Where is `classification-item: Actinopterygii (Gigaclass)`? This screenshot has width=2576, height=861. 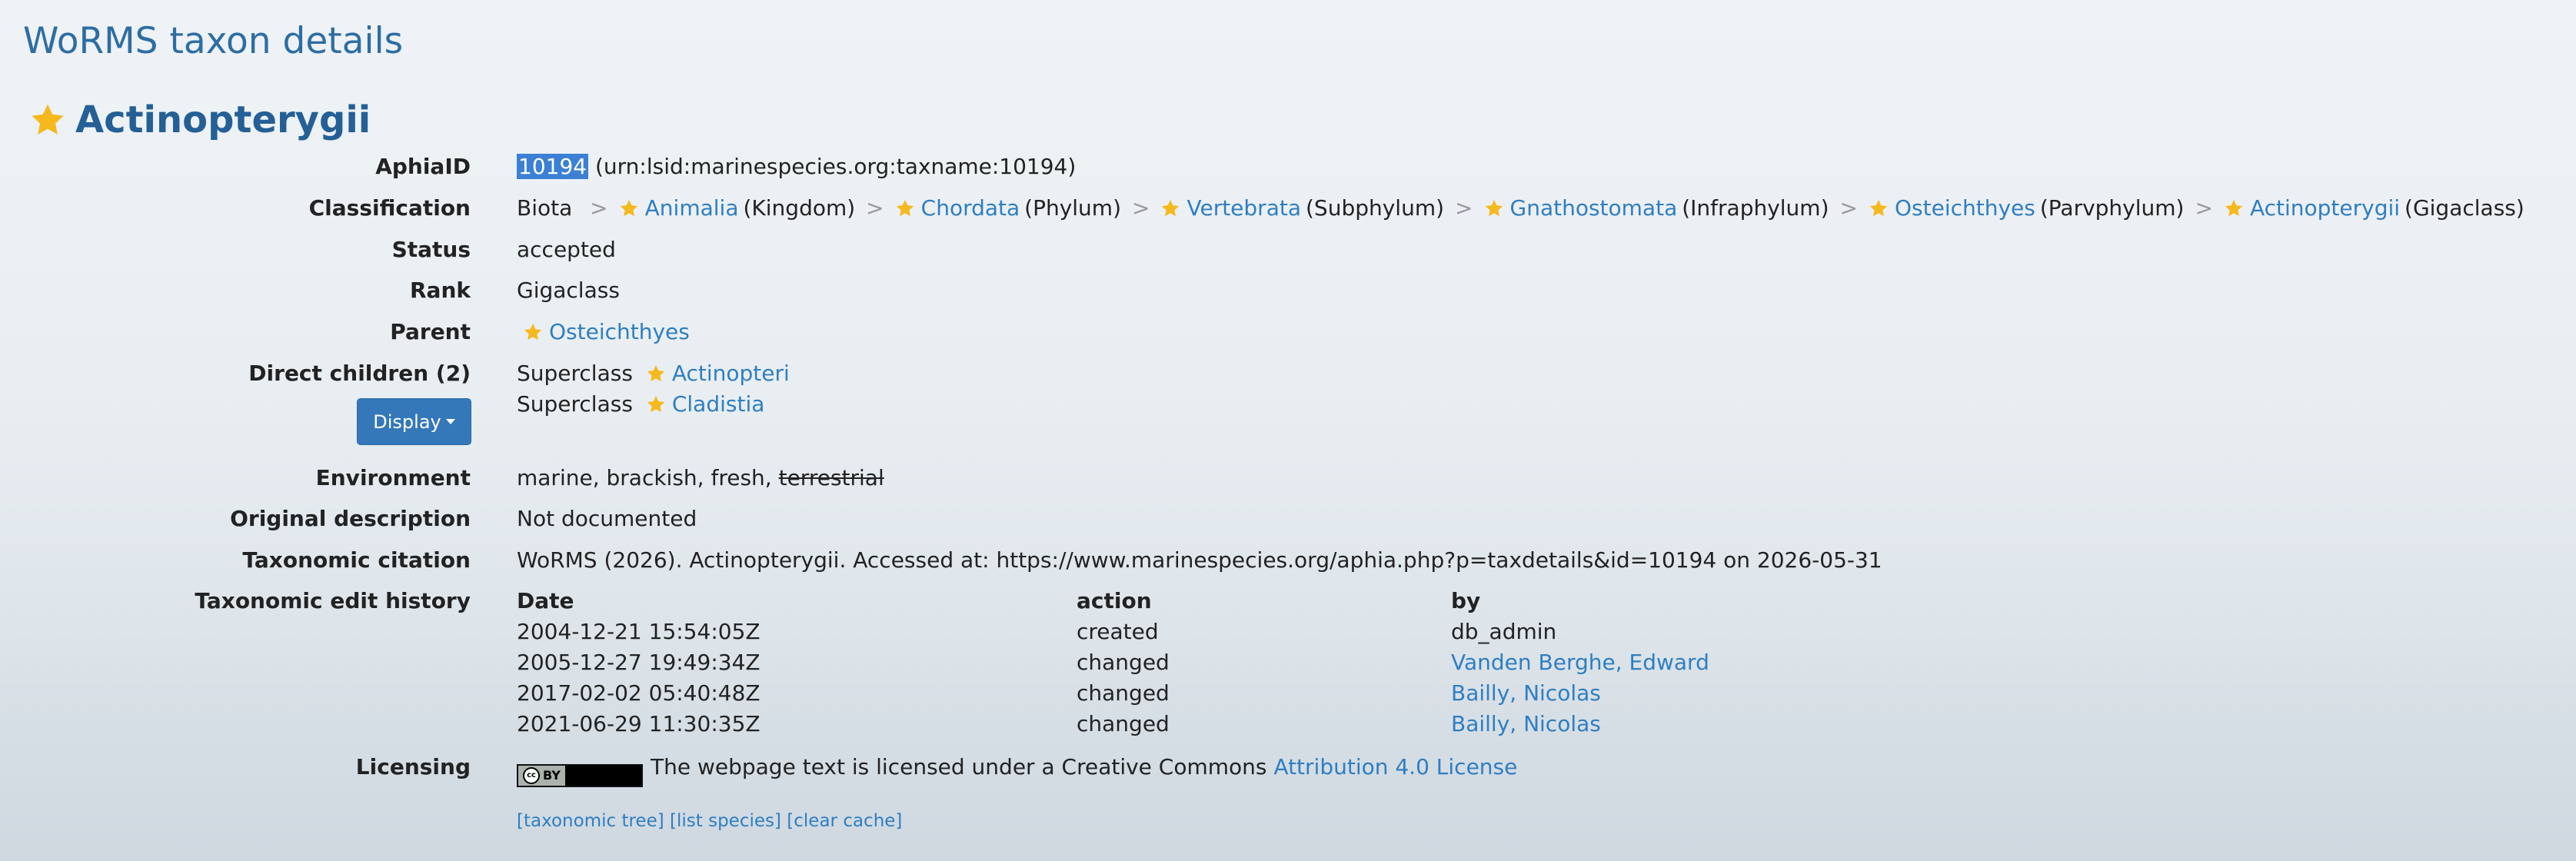
classification-item: Actinopterygii (Gigaclass) is located at coordinates (2374, 208).